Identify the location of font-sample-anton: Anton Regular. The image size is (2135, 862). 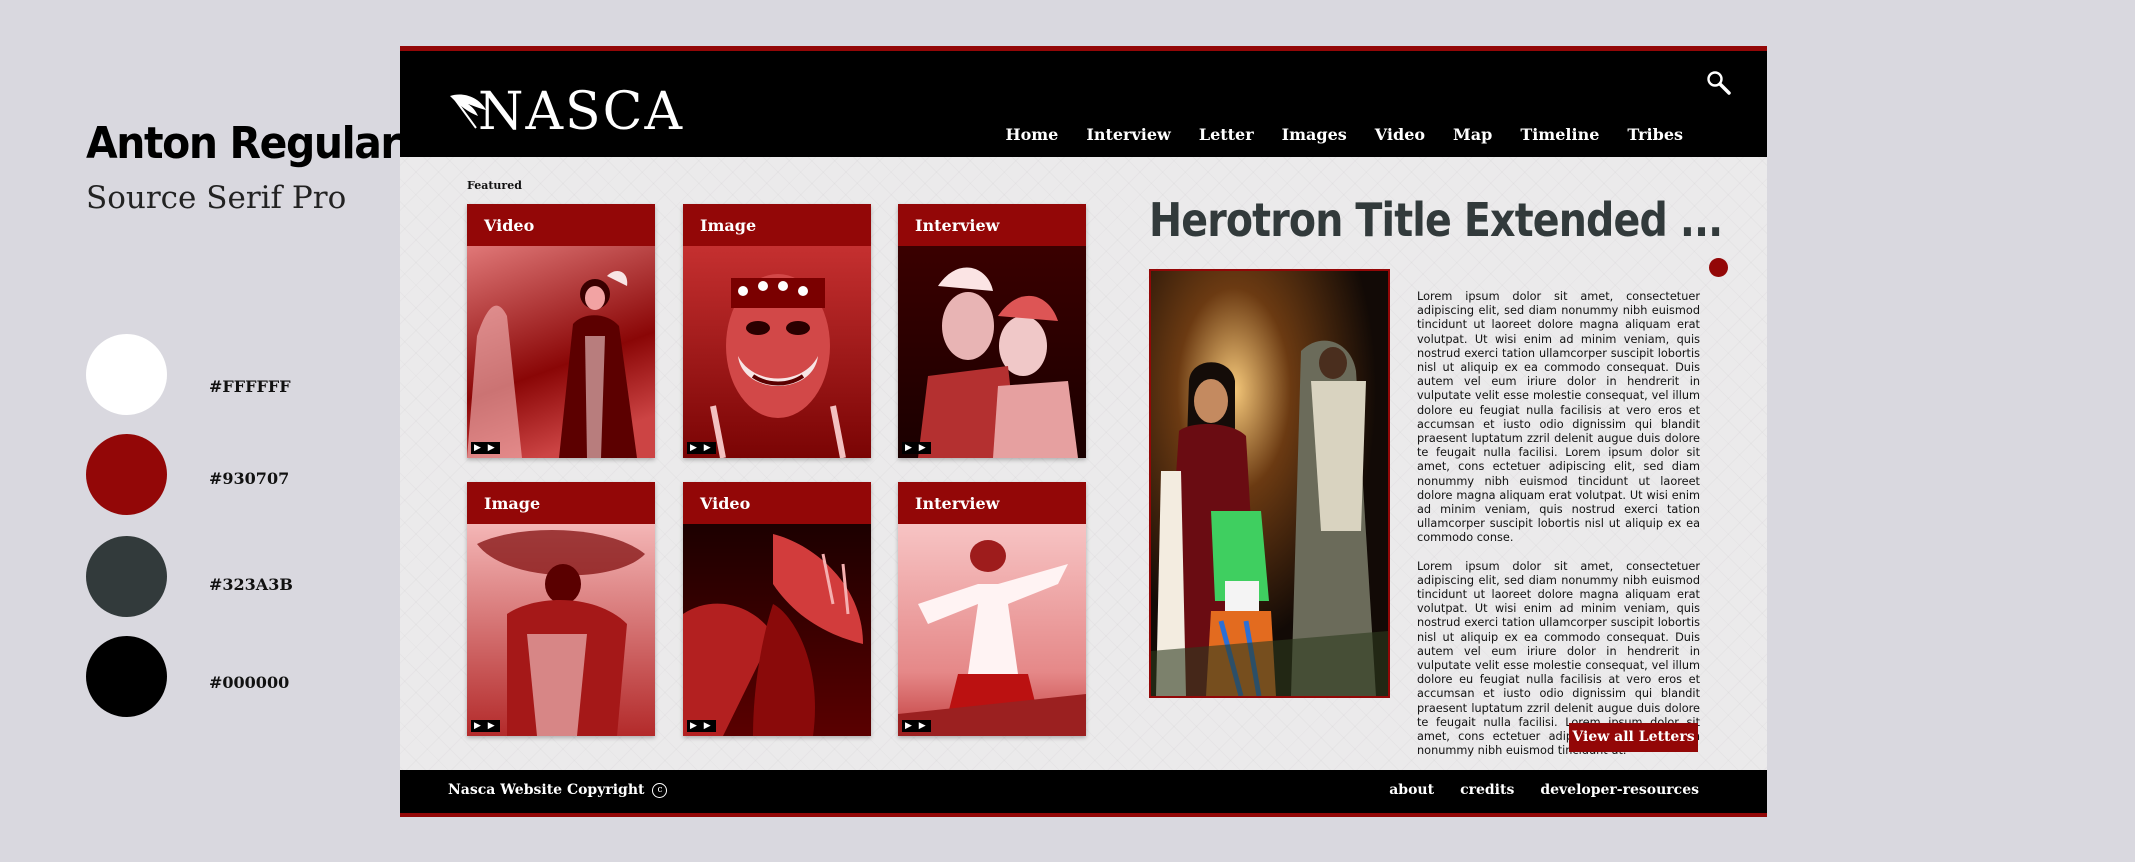
(243, 143).